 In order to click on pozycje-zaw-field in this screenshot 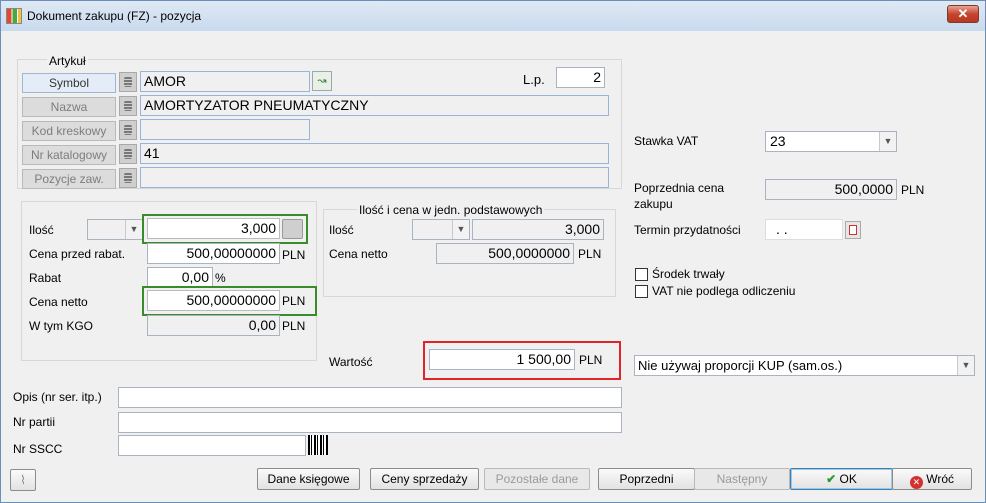, I will do `click(374, 177)`.